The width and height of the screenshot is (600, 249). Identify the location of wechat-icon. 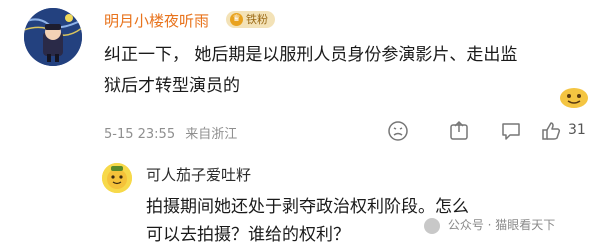
(432, 225).